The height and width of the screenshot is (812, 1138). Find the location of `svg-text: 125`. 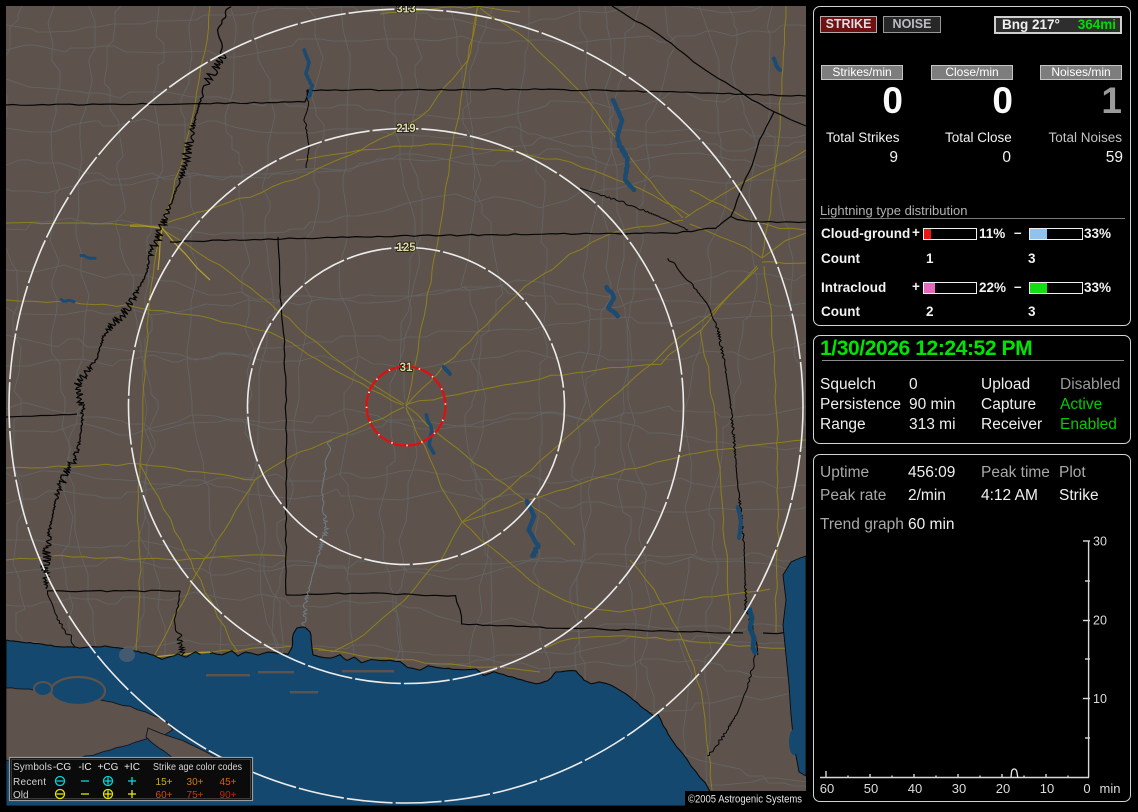

svg-text: 125 is located at coordinates (406, 248).